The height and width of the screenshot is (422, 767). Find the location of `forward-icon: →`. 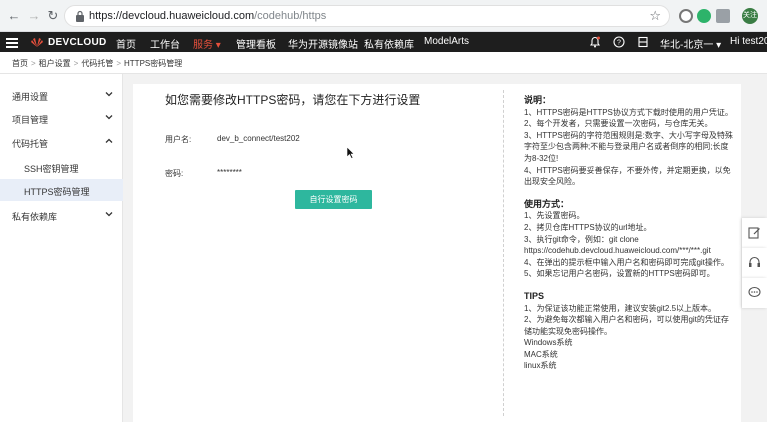

forward-icon: → is located at coordinates (34, 16).